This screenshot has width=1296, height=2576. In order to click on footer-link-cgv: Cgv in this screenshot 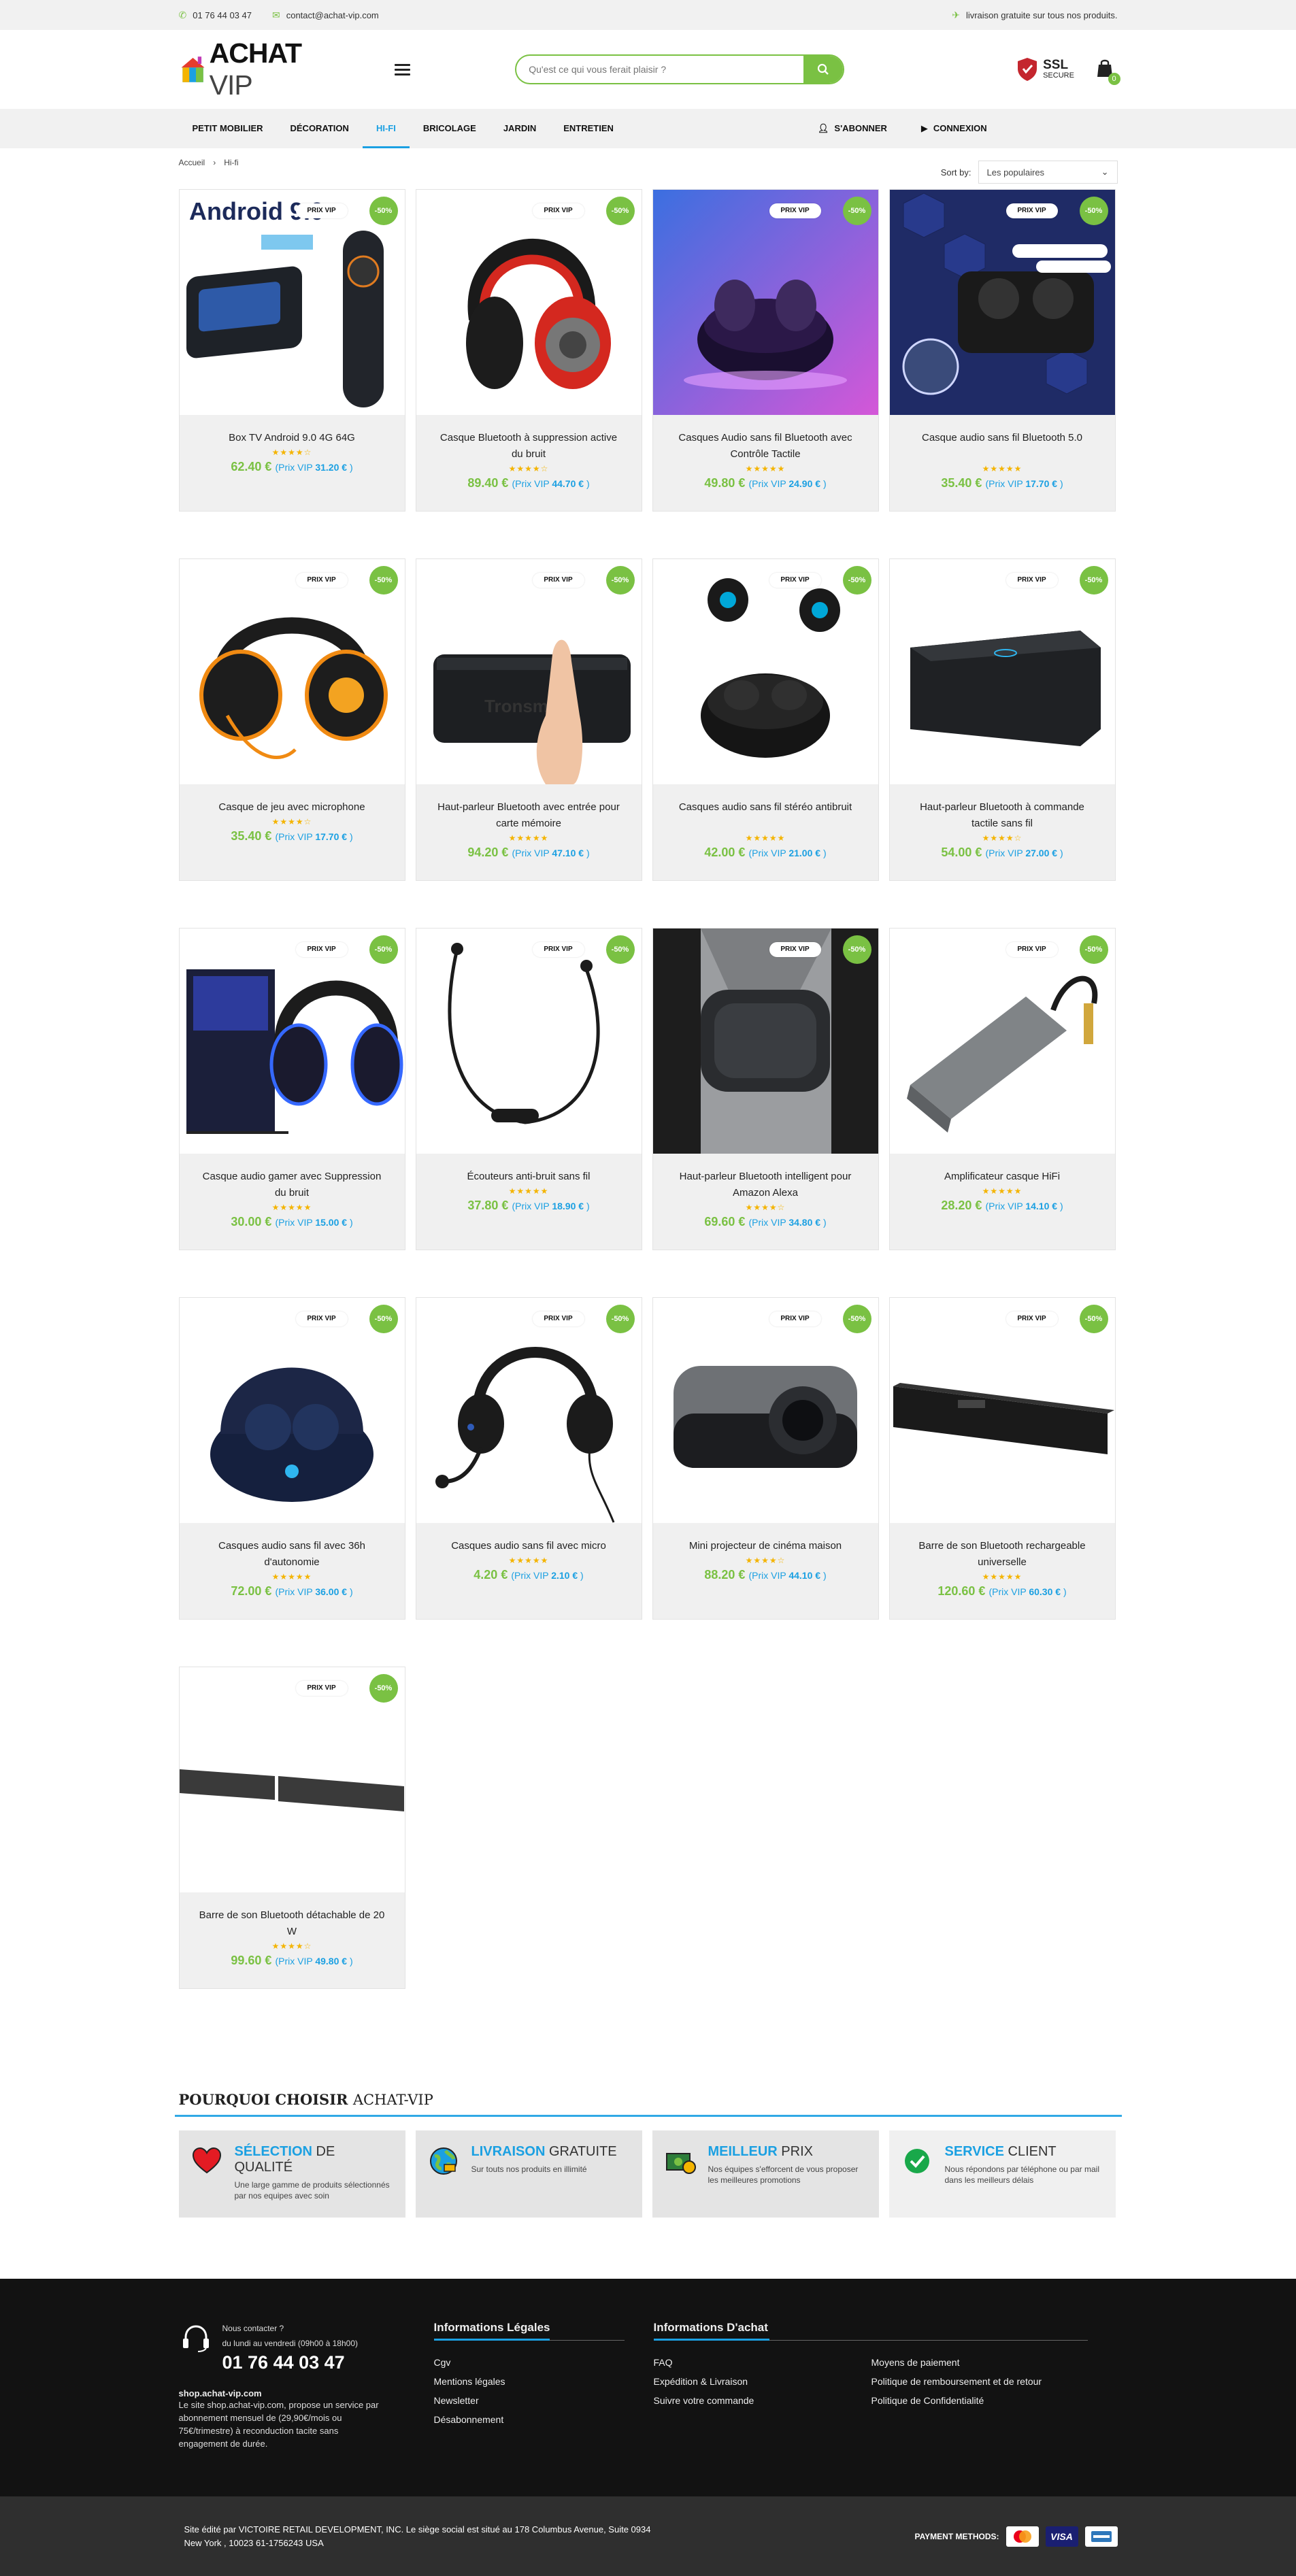, I will do `click(529, 2362)`.